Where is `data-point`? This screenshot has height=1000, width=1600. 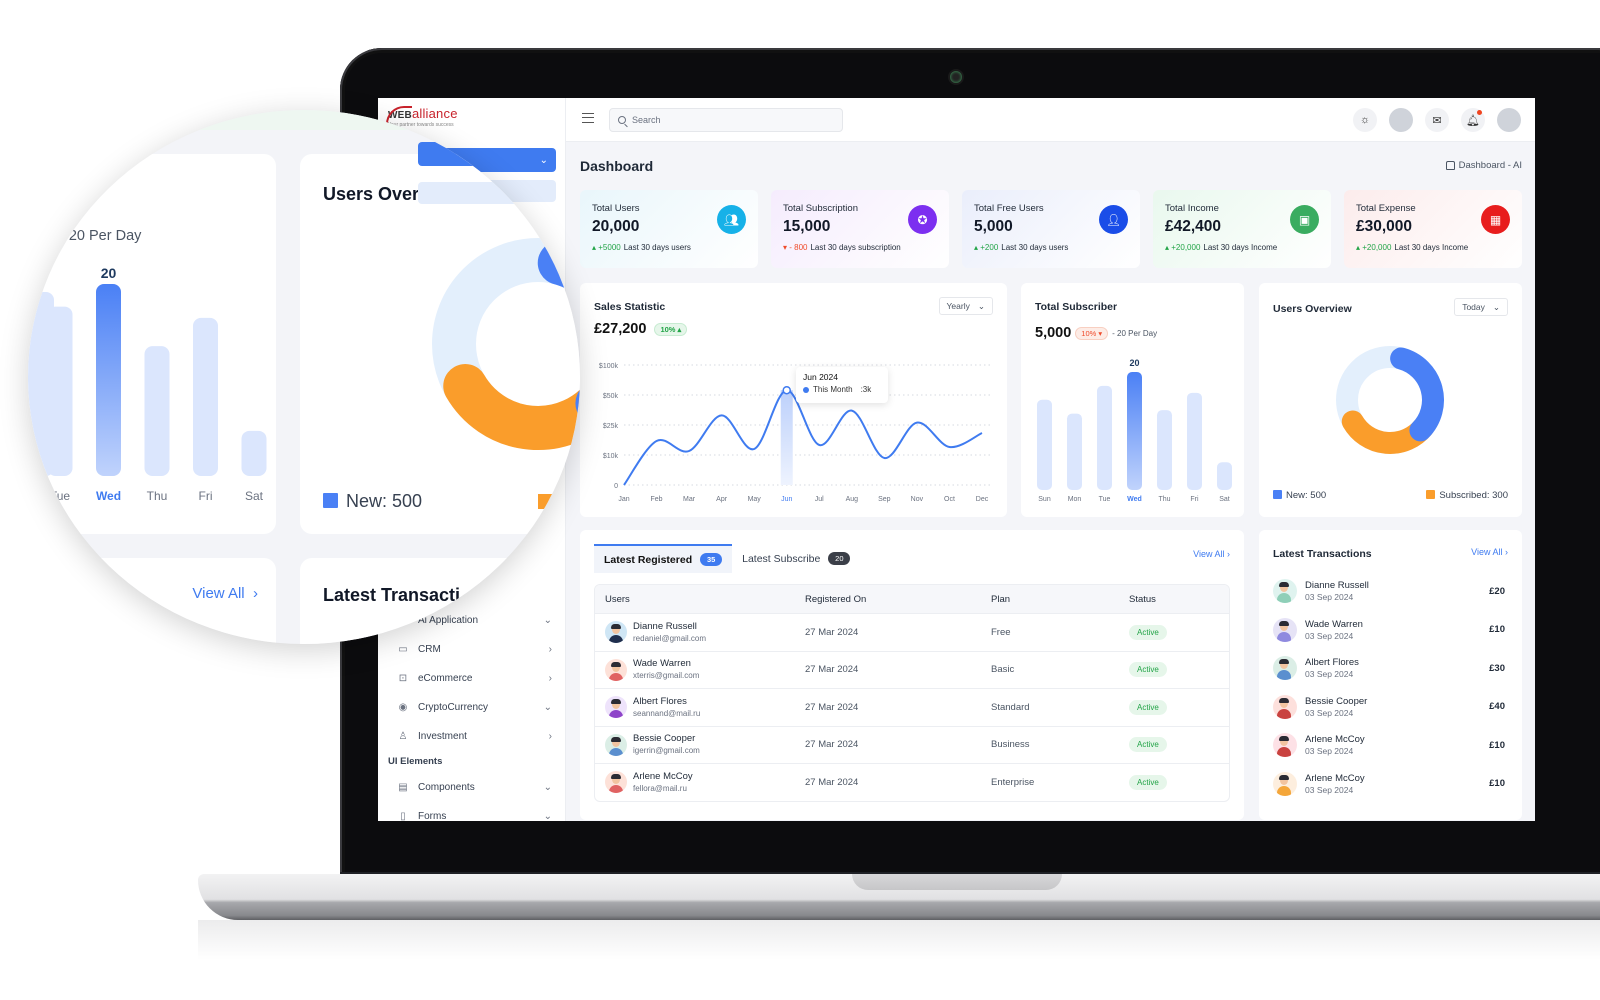 data-point is located at coordinates (786, 390).